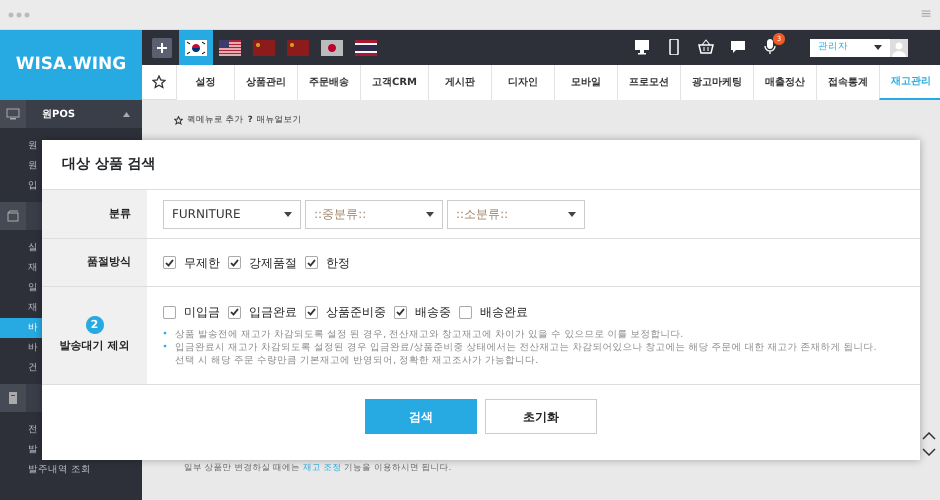 The height and width of the screenshot is (500, 940). Describe the element at coordinates (95, 325) in the screenshot. I see `step-number: 2` at that location.